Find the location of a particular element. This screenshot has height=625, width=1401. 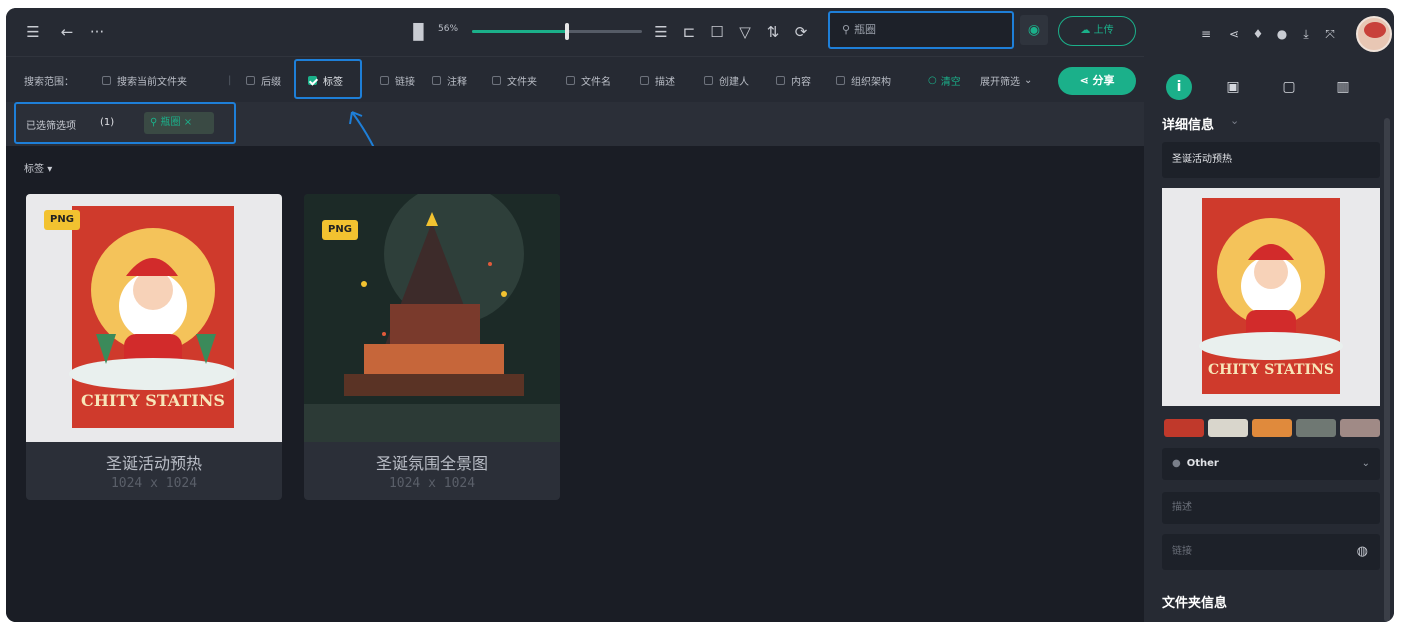

layout-icon: ⊏ is located at coordinates (689, 32).